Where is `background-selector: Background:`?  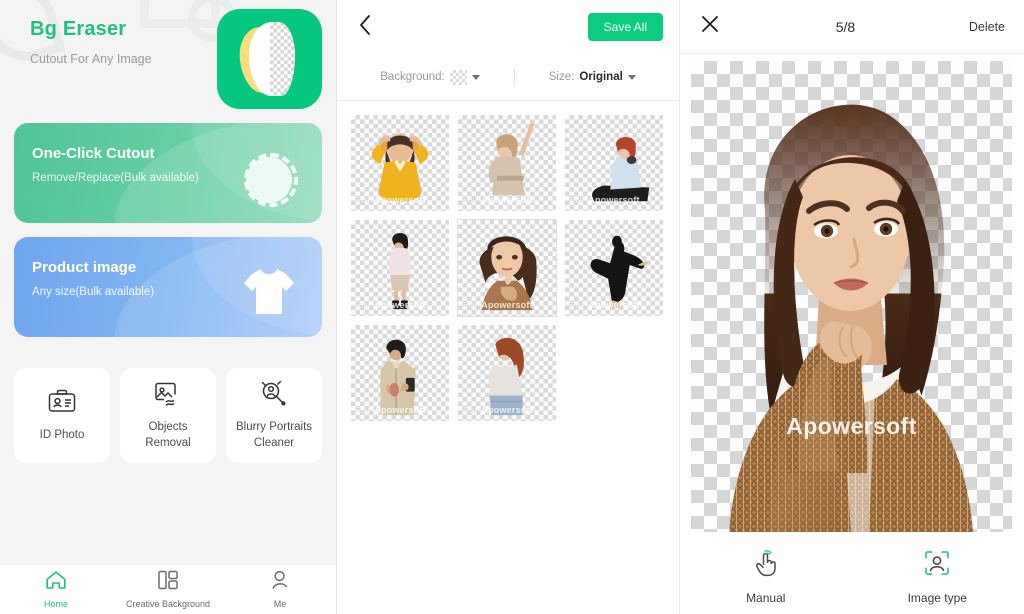
background-selector: Background: is located at coordinates (430, 77).